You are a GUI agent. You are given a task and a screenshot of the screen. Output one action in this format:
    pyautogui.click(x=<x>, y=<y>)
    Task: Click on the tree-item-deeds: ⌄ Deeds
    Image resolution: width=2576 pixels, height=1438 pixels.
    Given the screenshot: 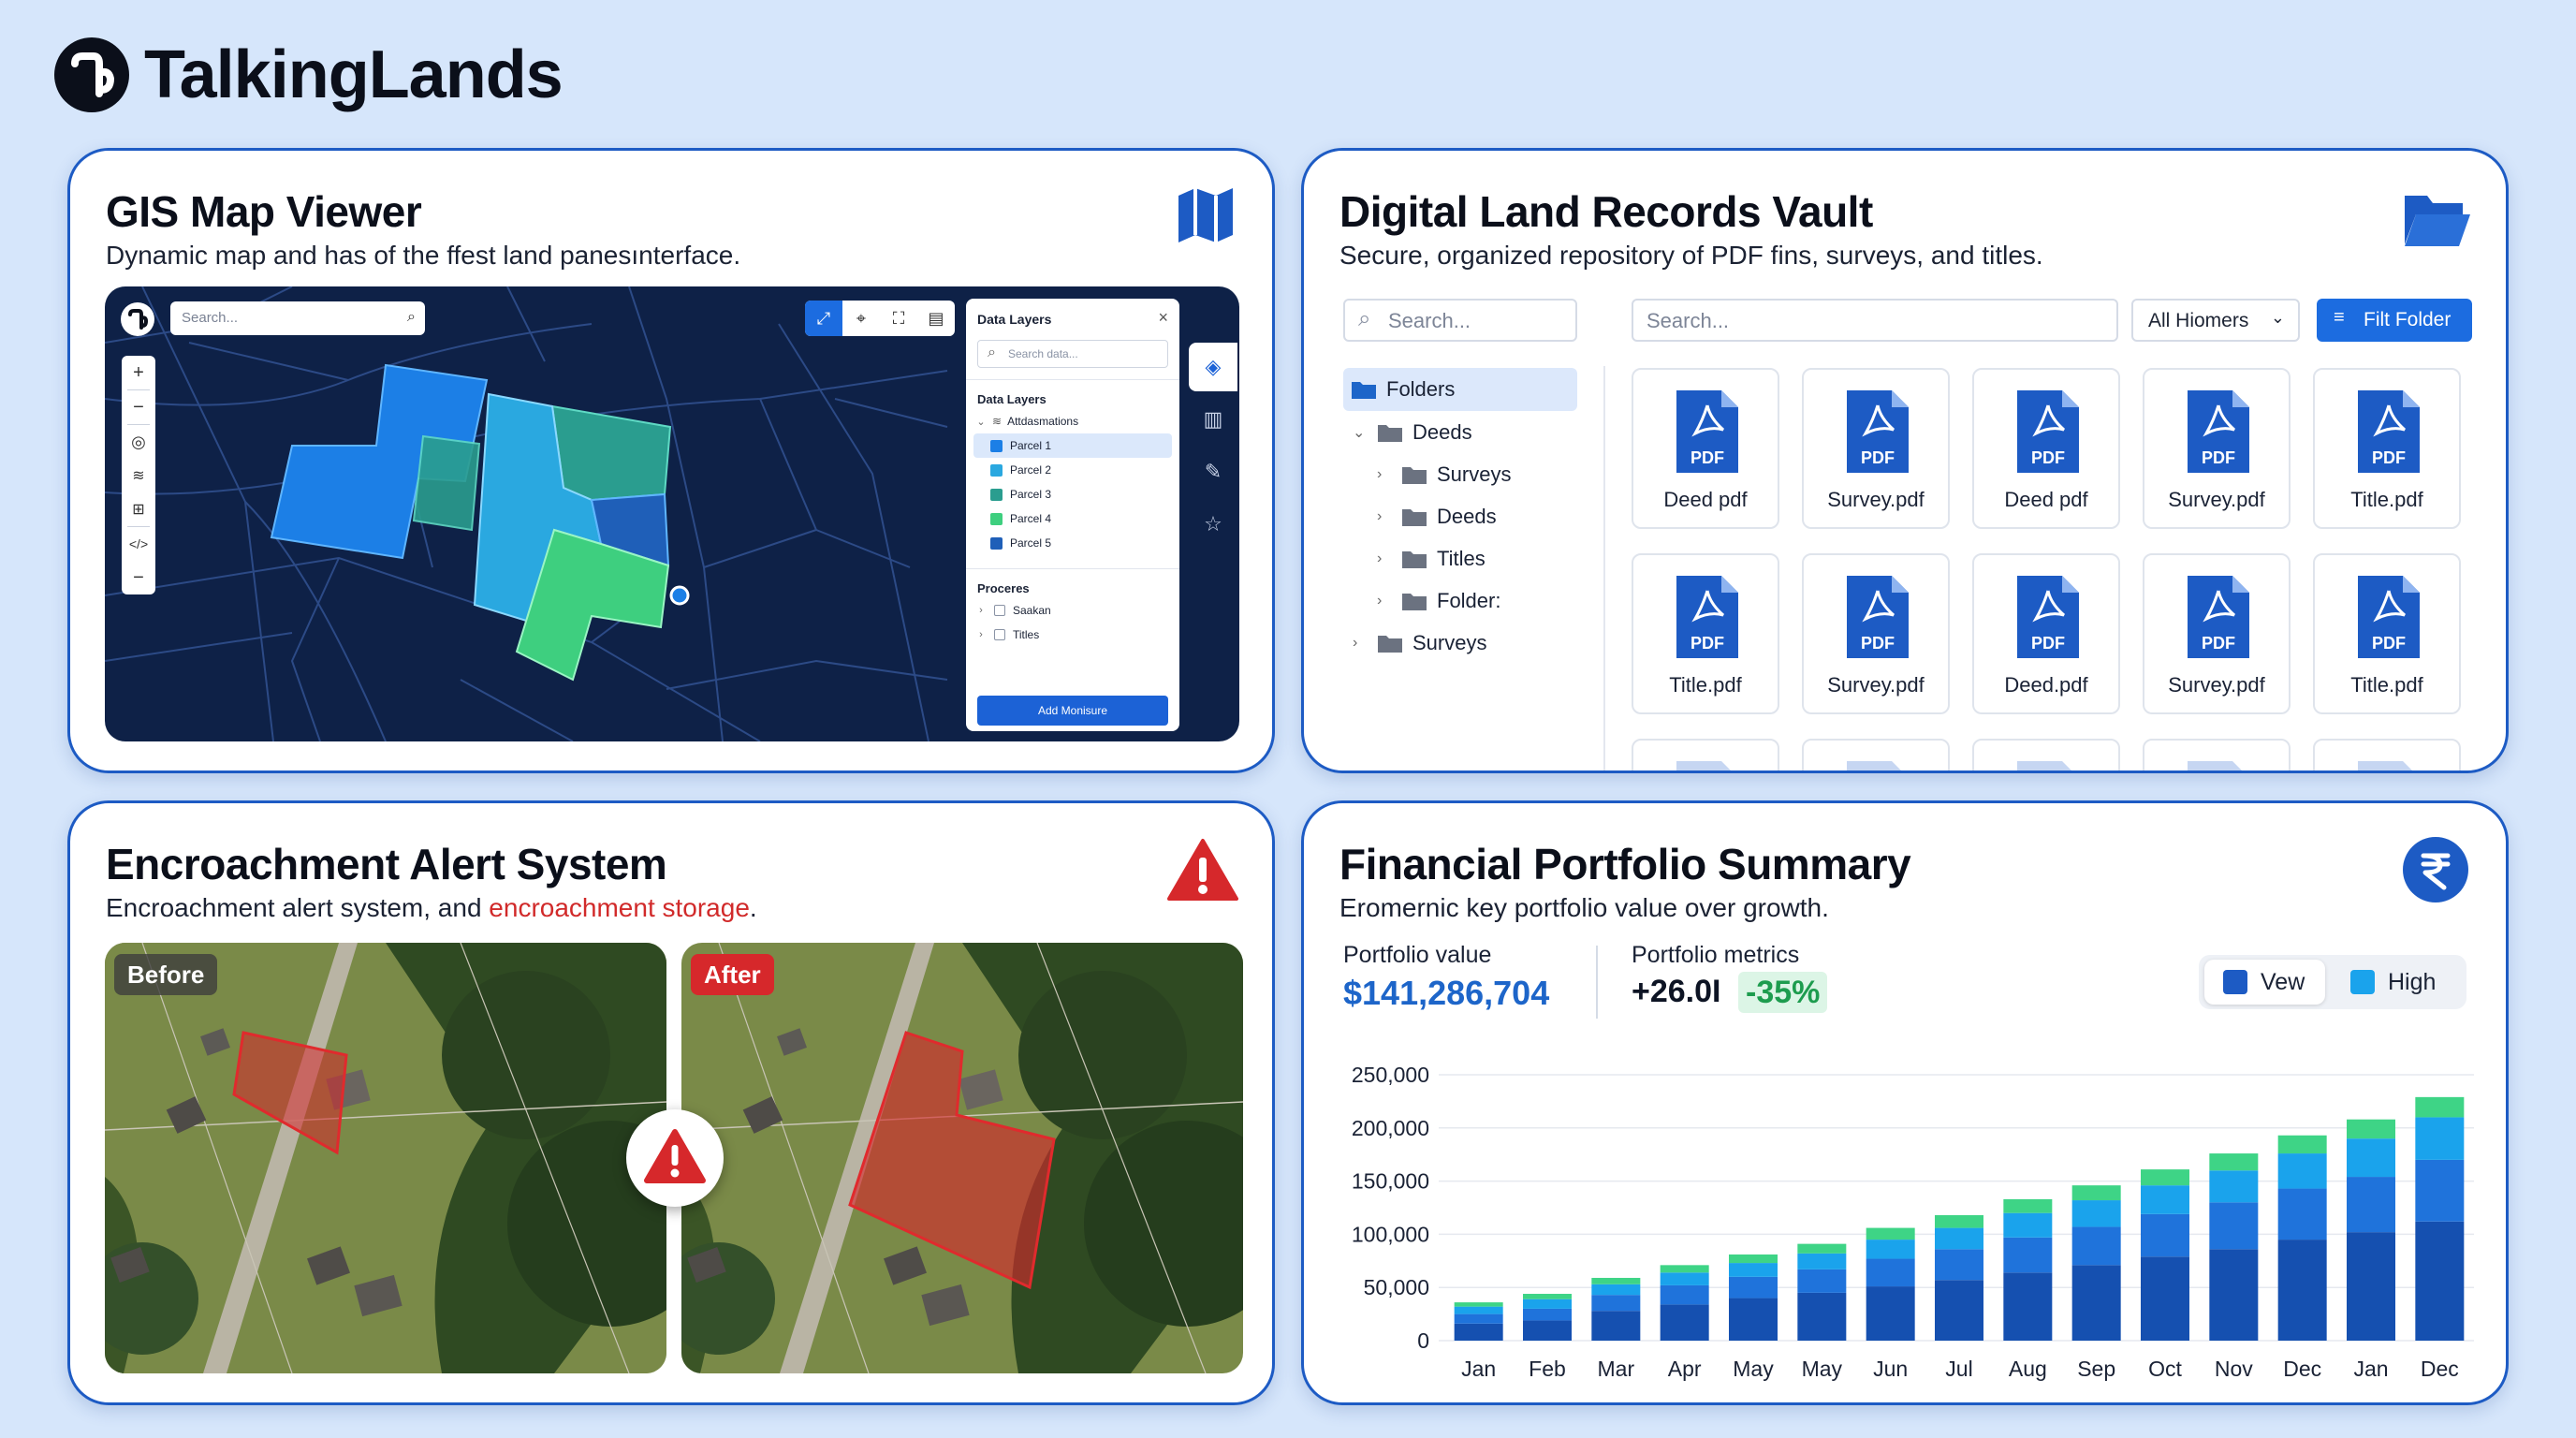 What is the action you would take?
    pyautogui.click(x=1412, y=432)
    